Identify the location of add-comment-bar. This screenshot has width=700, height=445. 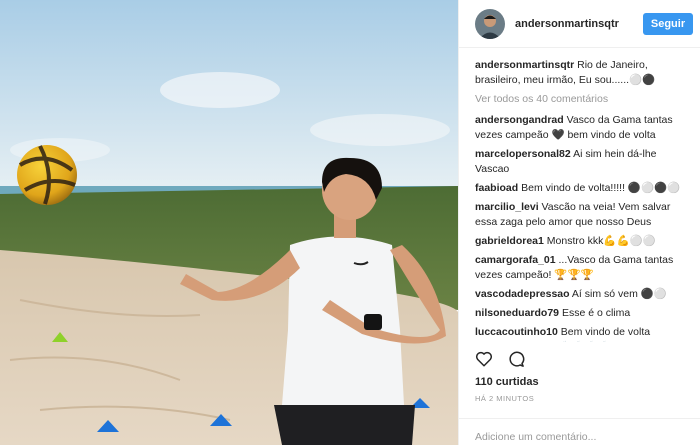
(579, 431).